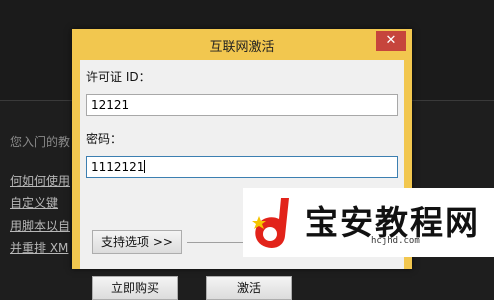 The width and height of the screenshot is (494, 300). I want to click on background-link: 何如何使用, so click(40, 180).